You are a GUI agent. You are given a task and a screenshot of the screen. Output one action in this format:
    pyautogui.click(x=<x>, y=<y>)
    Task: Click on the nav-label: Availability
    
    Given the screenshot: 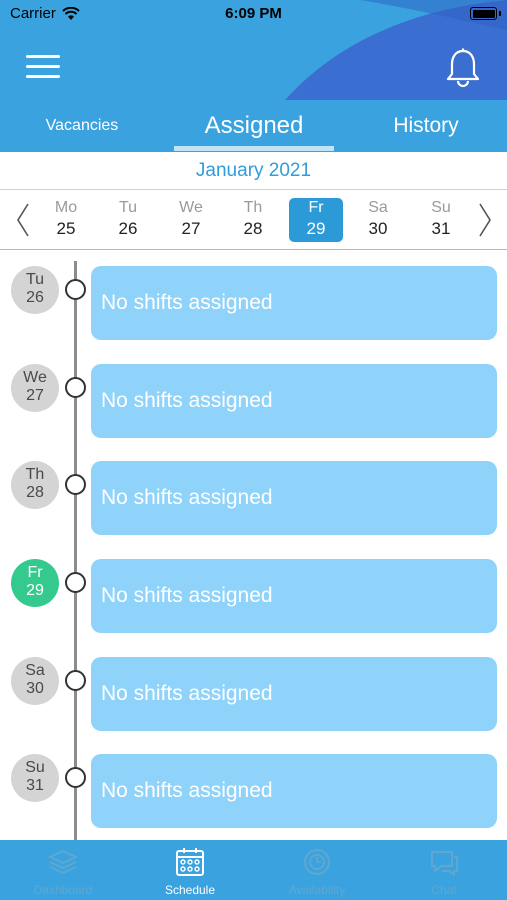 What is the action you would take?
    pyautogui.click(x=317, y=890)
    